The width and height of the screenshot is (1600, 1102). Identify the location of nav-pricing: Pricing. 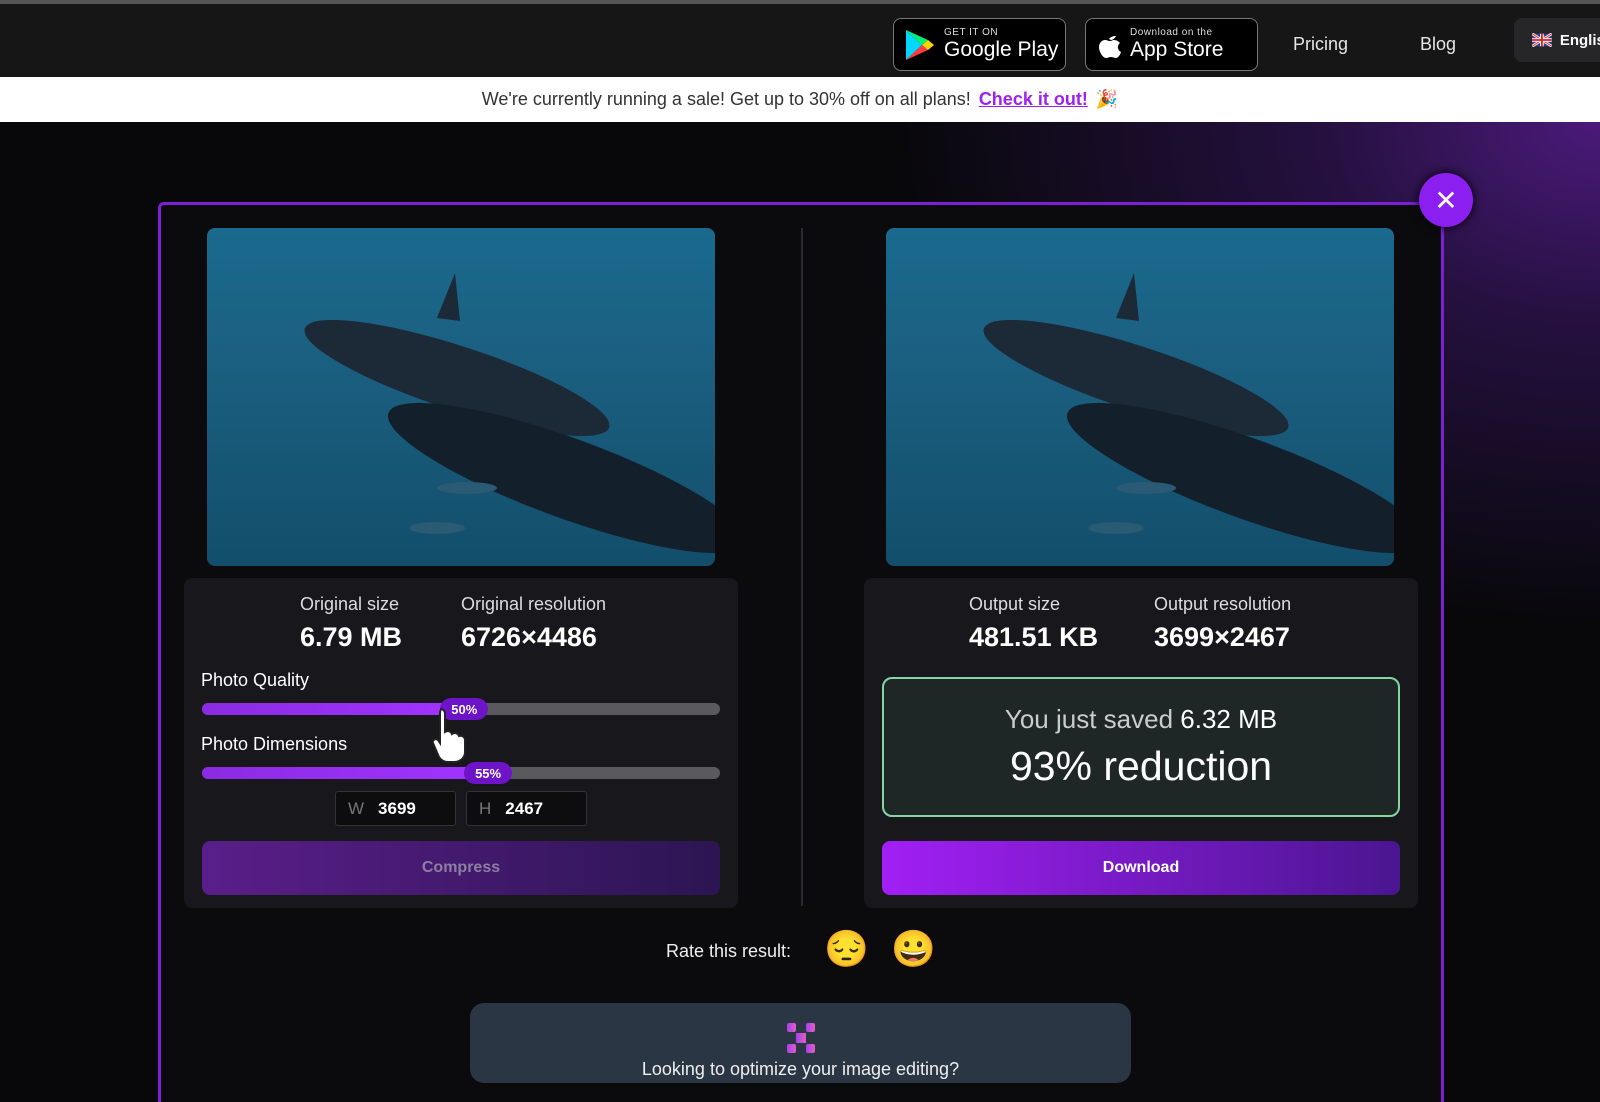
(1320, 44).